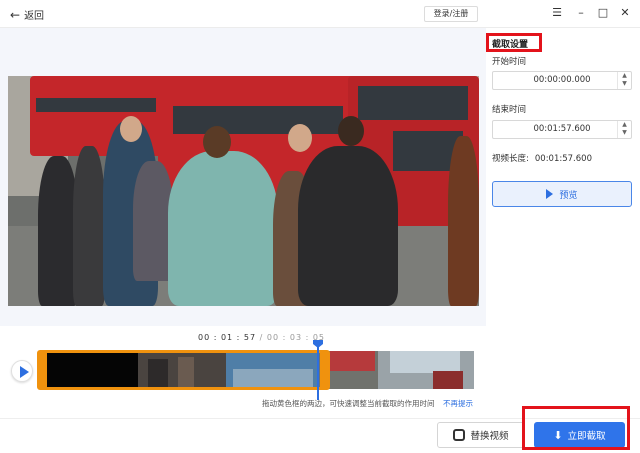  What do you see at coordinates (458, 403) in the screenshot?
I see `dismiss-hint-link: 不再提示` at bounding box center [458, 403].